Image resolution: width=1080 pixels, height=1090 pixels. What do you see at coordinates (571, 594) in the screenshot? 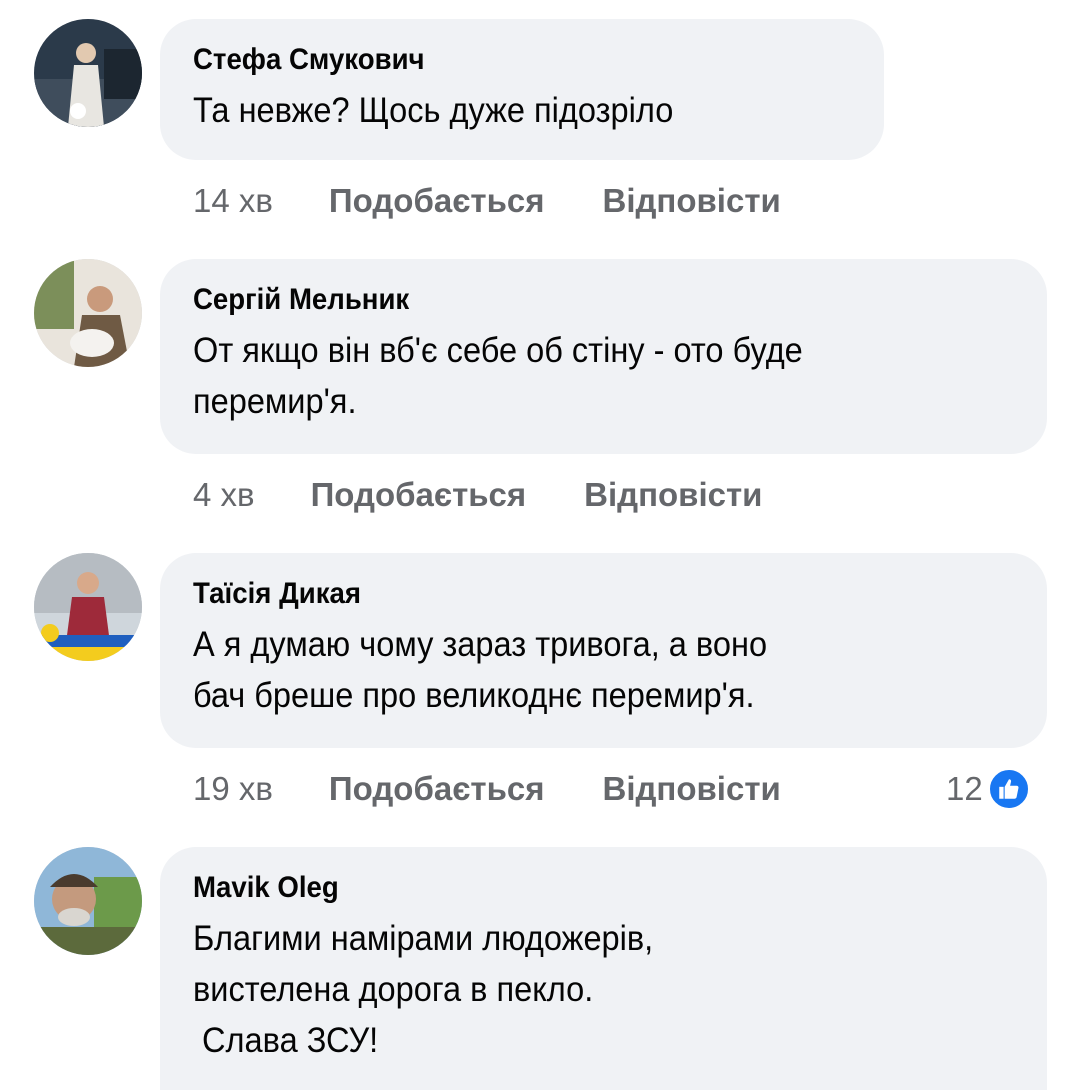
I see `comment-author: Таїсія Дикая` at bounding box center [571, 594].